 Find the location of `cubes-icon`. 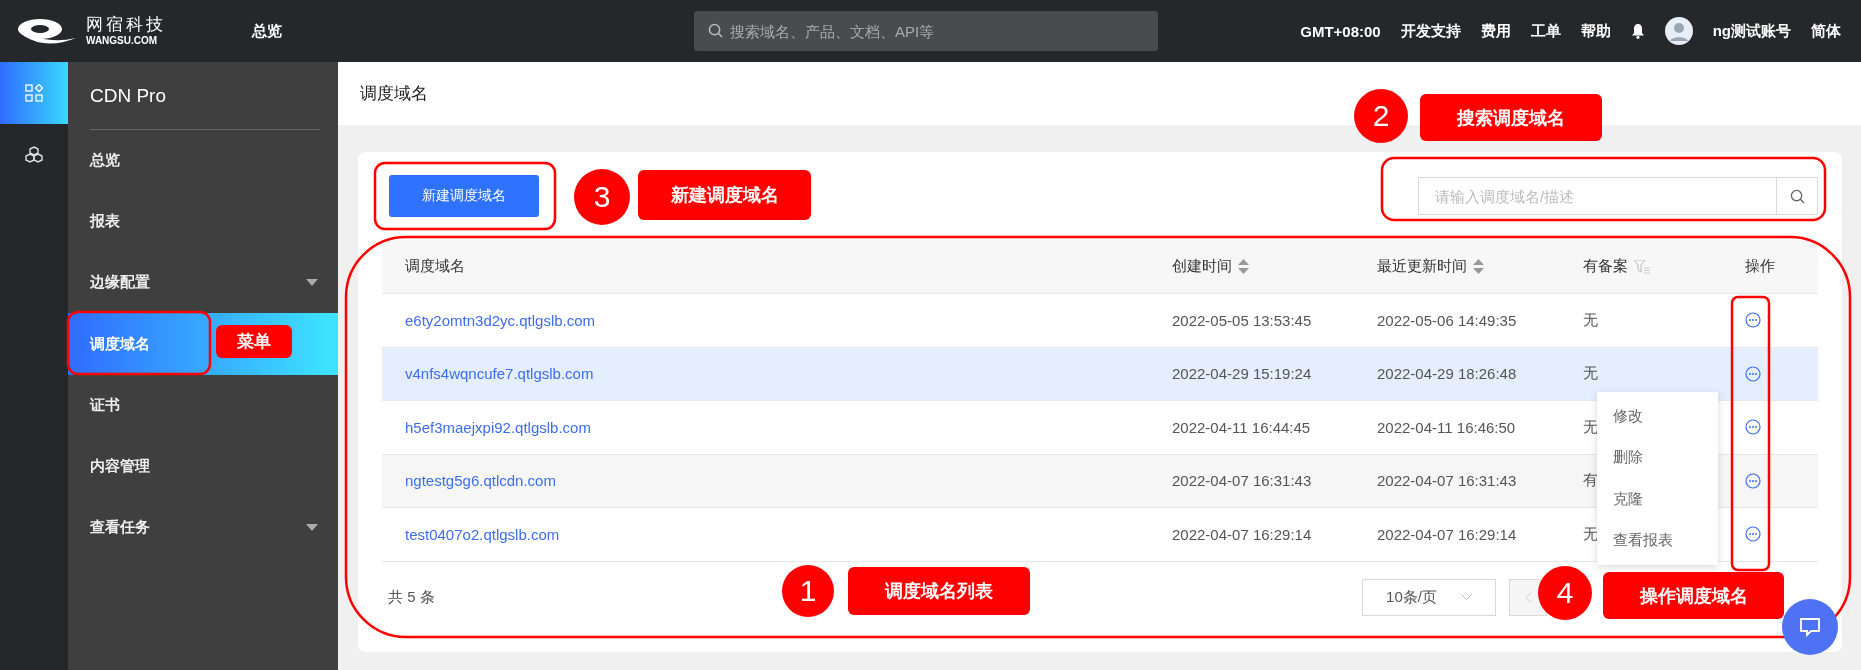

cubes-icon is located at coordinates (34, 155).